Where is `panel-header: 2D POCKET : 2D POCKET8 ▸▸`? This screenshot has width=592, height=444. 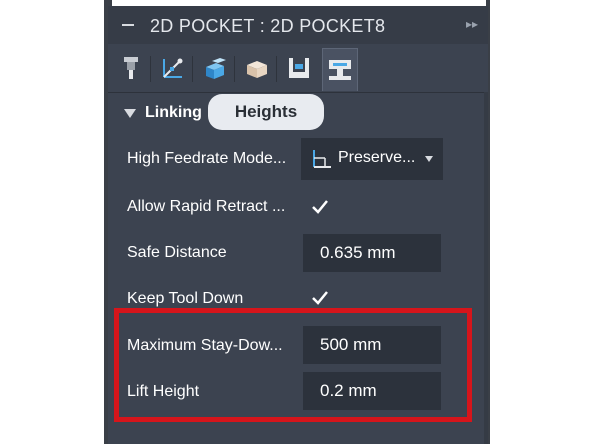
panel-header: 2D POCKET : 2D POCKET8 ▸▸ is located at coordinates (298, 25).